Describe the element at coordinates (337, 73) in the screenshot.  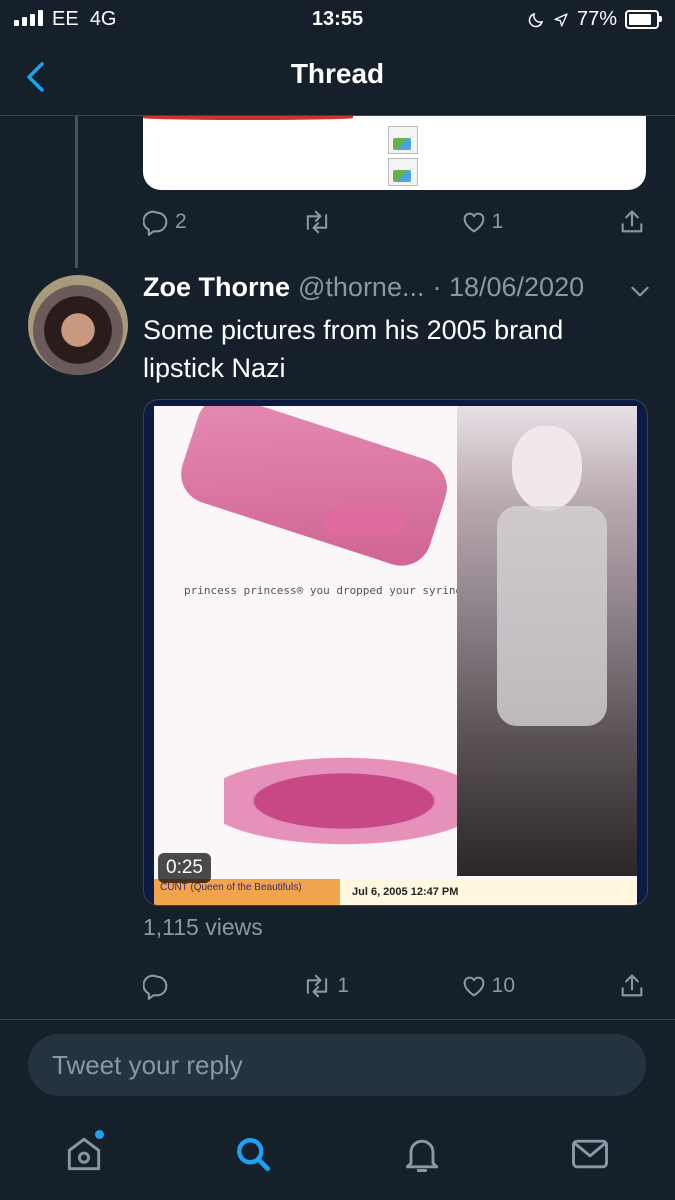
I see `page-title: Thread` at that location.